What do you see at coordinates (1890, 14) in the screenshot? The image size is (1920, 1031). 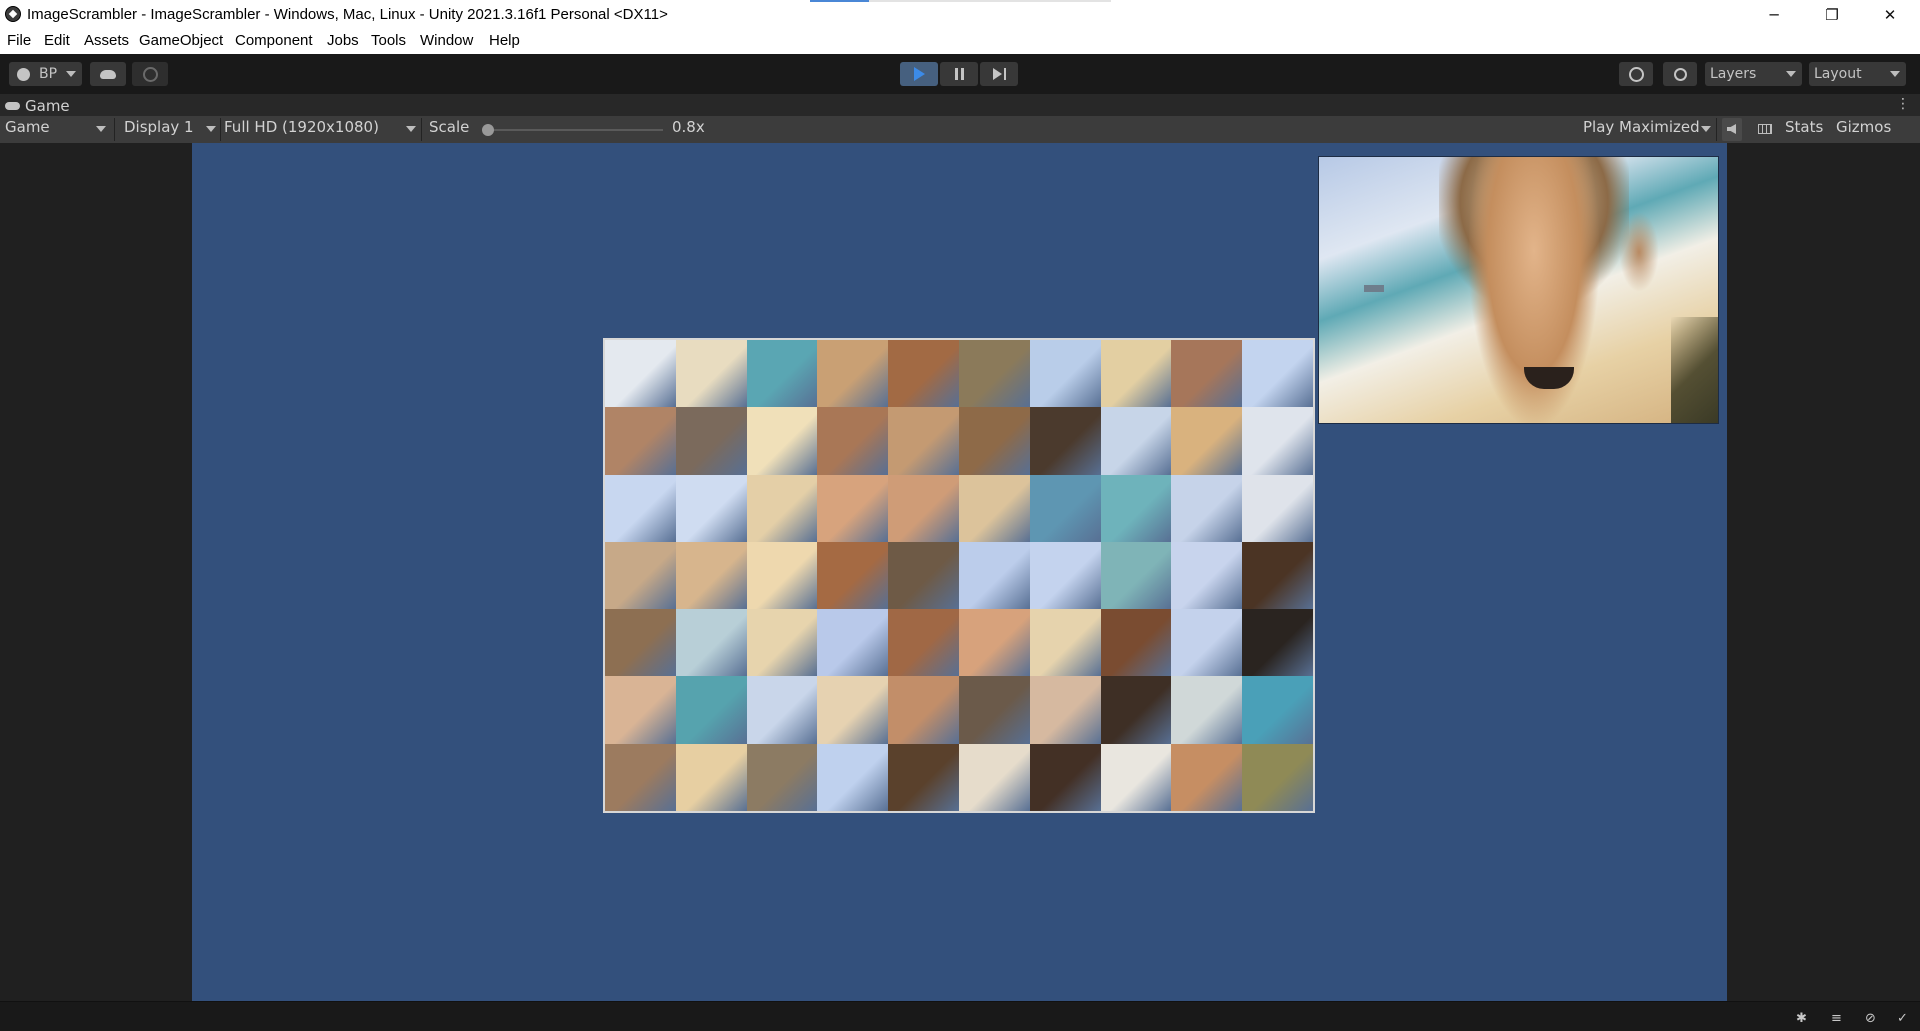 I see `close-button: ✕` at bounding box center [1890, 14].